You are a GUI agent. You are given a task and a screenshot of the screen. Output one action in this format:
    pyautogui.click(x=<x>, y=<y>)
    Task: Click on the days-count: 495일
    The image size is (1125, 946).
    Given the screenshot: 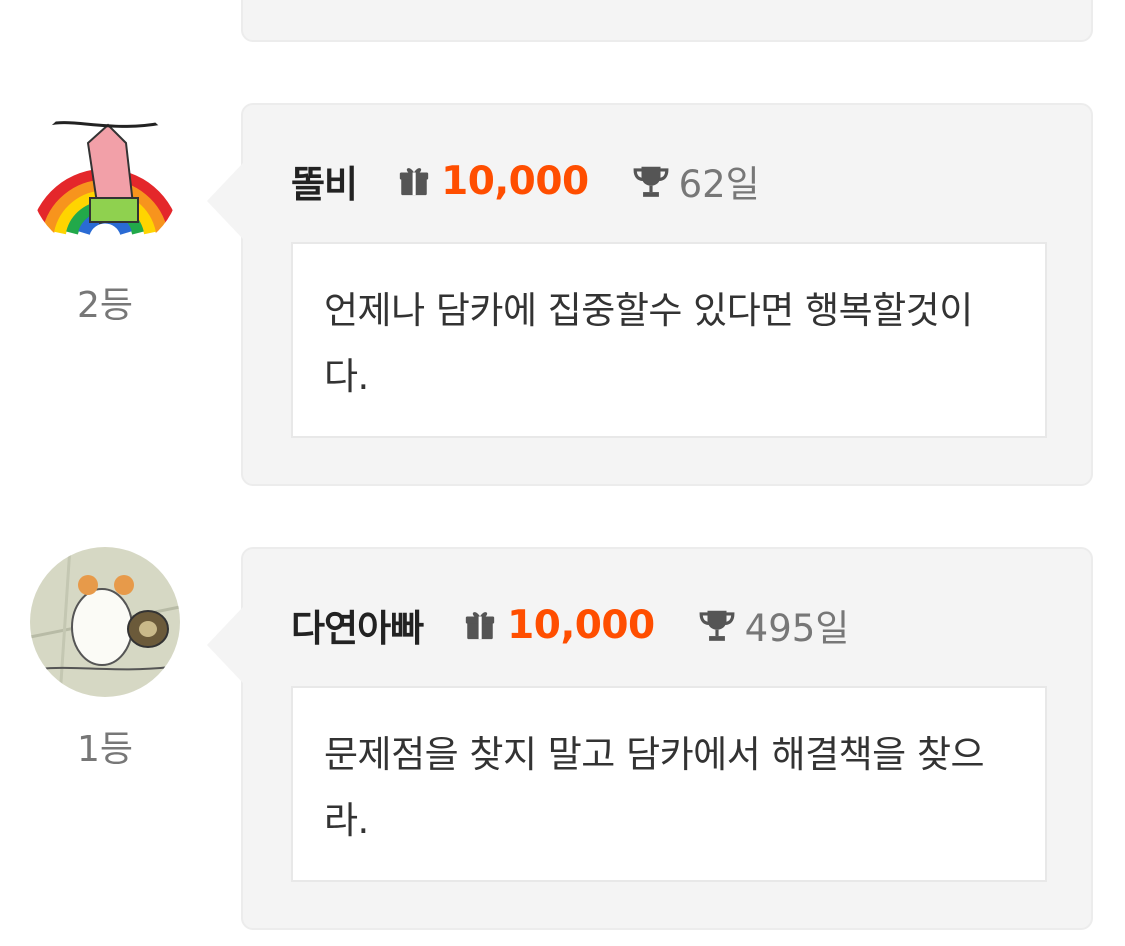 What is the action you would take?
    pyautogui.click(x=797, y=628)
    